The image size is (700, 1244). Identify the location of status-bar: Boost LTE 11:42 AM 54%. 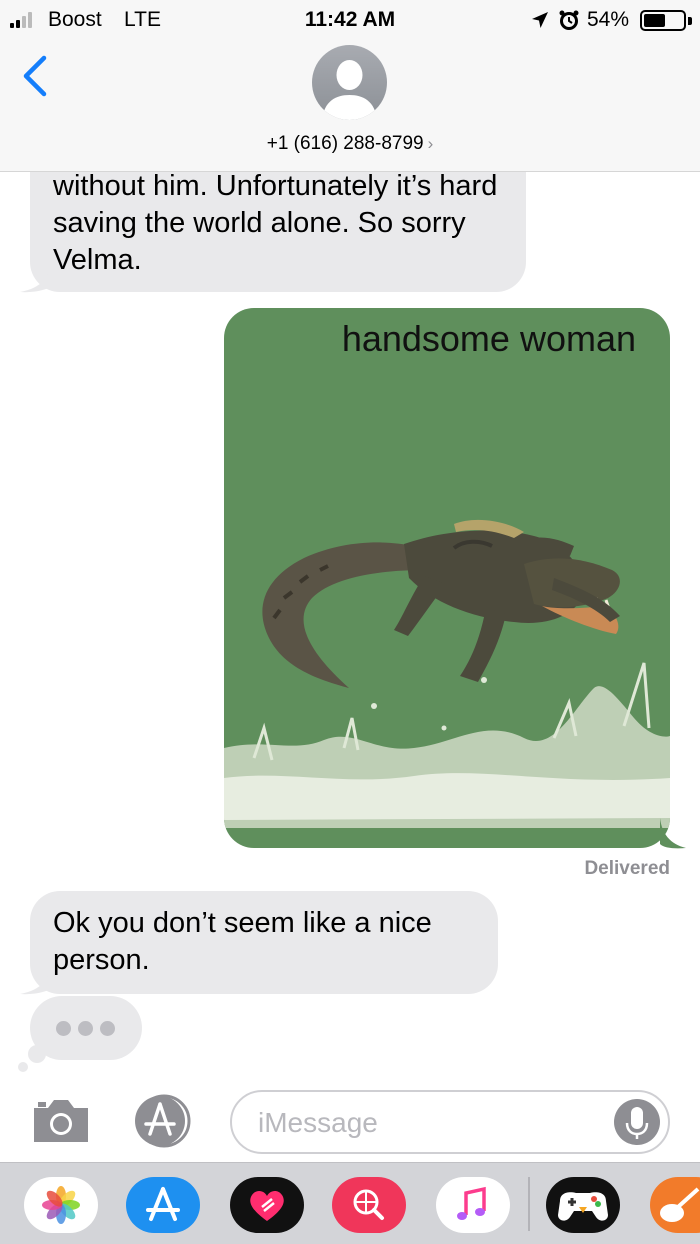
(350, 20).